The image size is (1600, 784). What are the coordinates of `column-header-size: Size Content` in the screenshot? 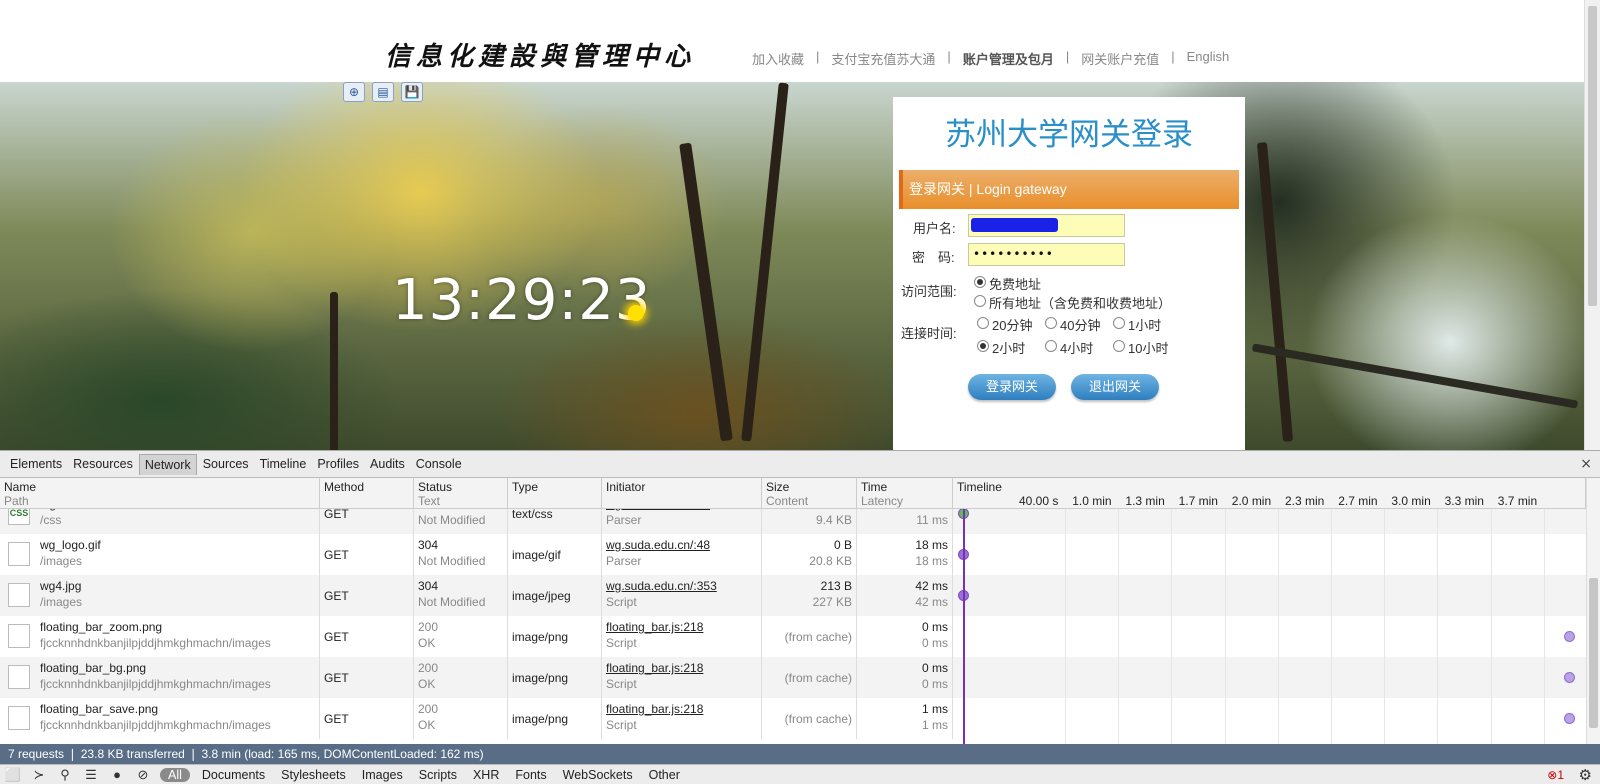 It's located at (809, 493).